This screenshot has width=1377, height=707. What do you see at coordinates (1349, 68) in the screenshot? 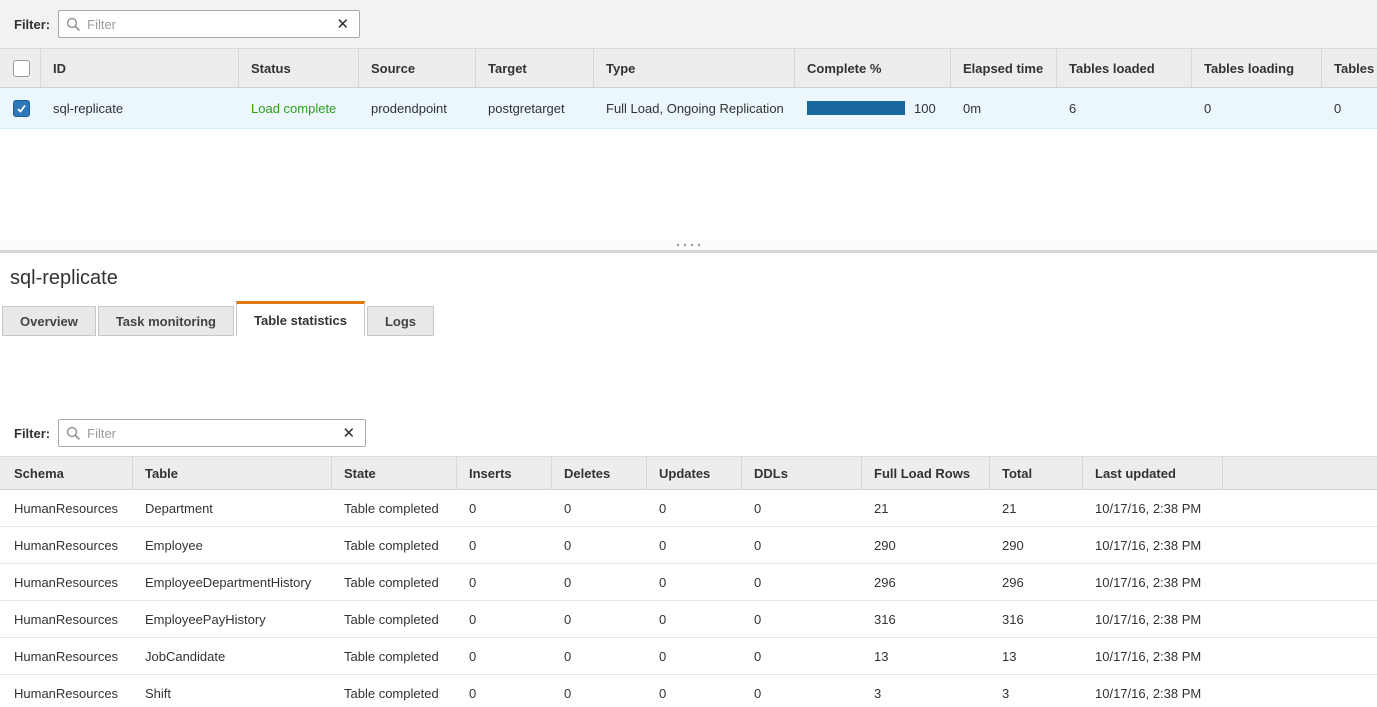
I see `column-header-tables: Tables` at bounding box center [1349, 68].